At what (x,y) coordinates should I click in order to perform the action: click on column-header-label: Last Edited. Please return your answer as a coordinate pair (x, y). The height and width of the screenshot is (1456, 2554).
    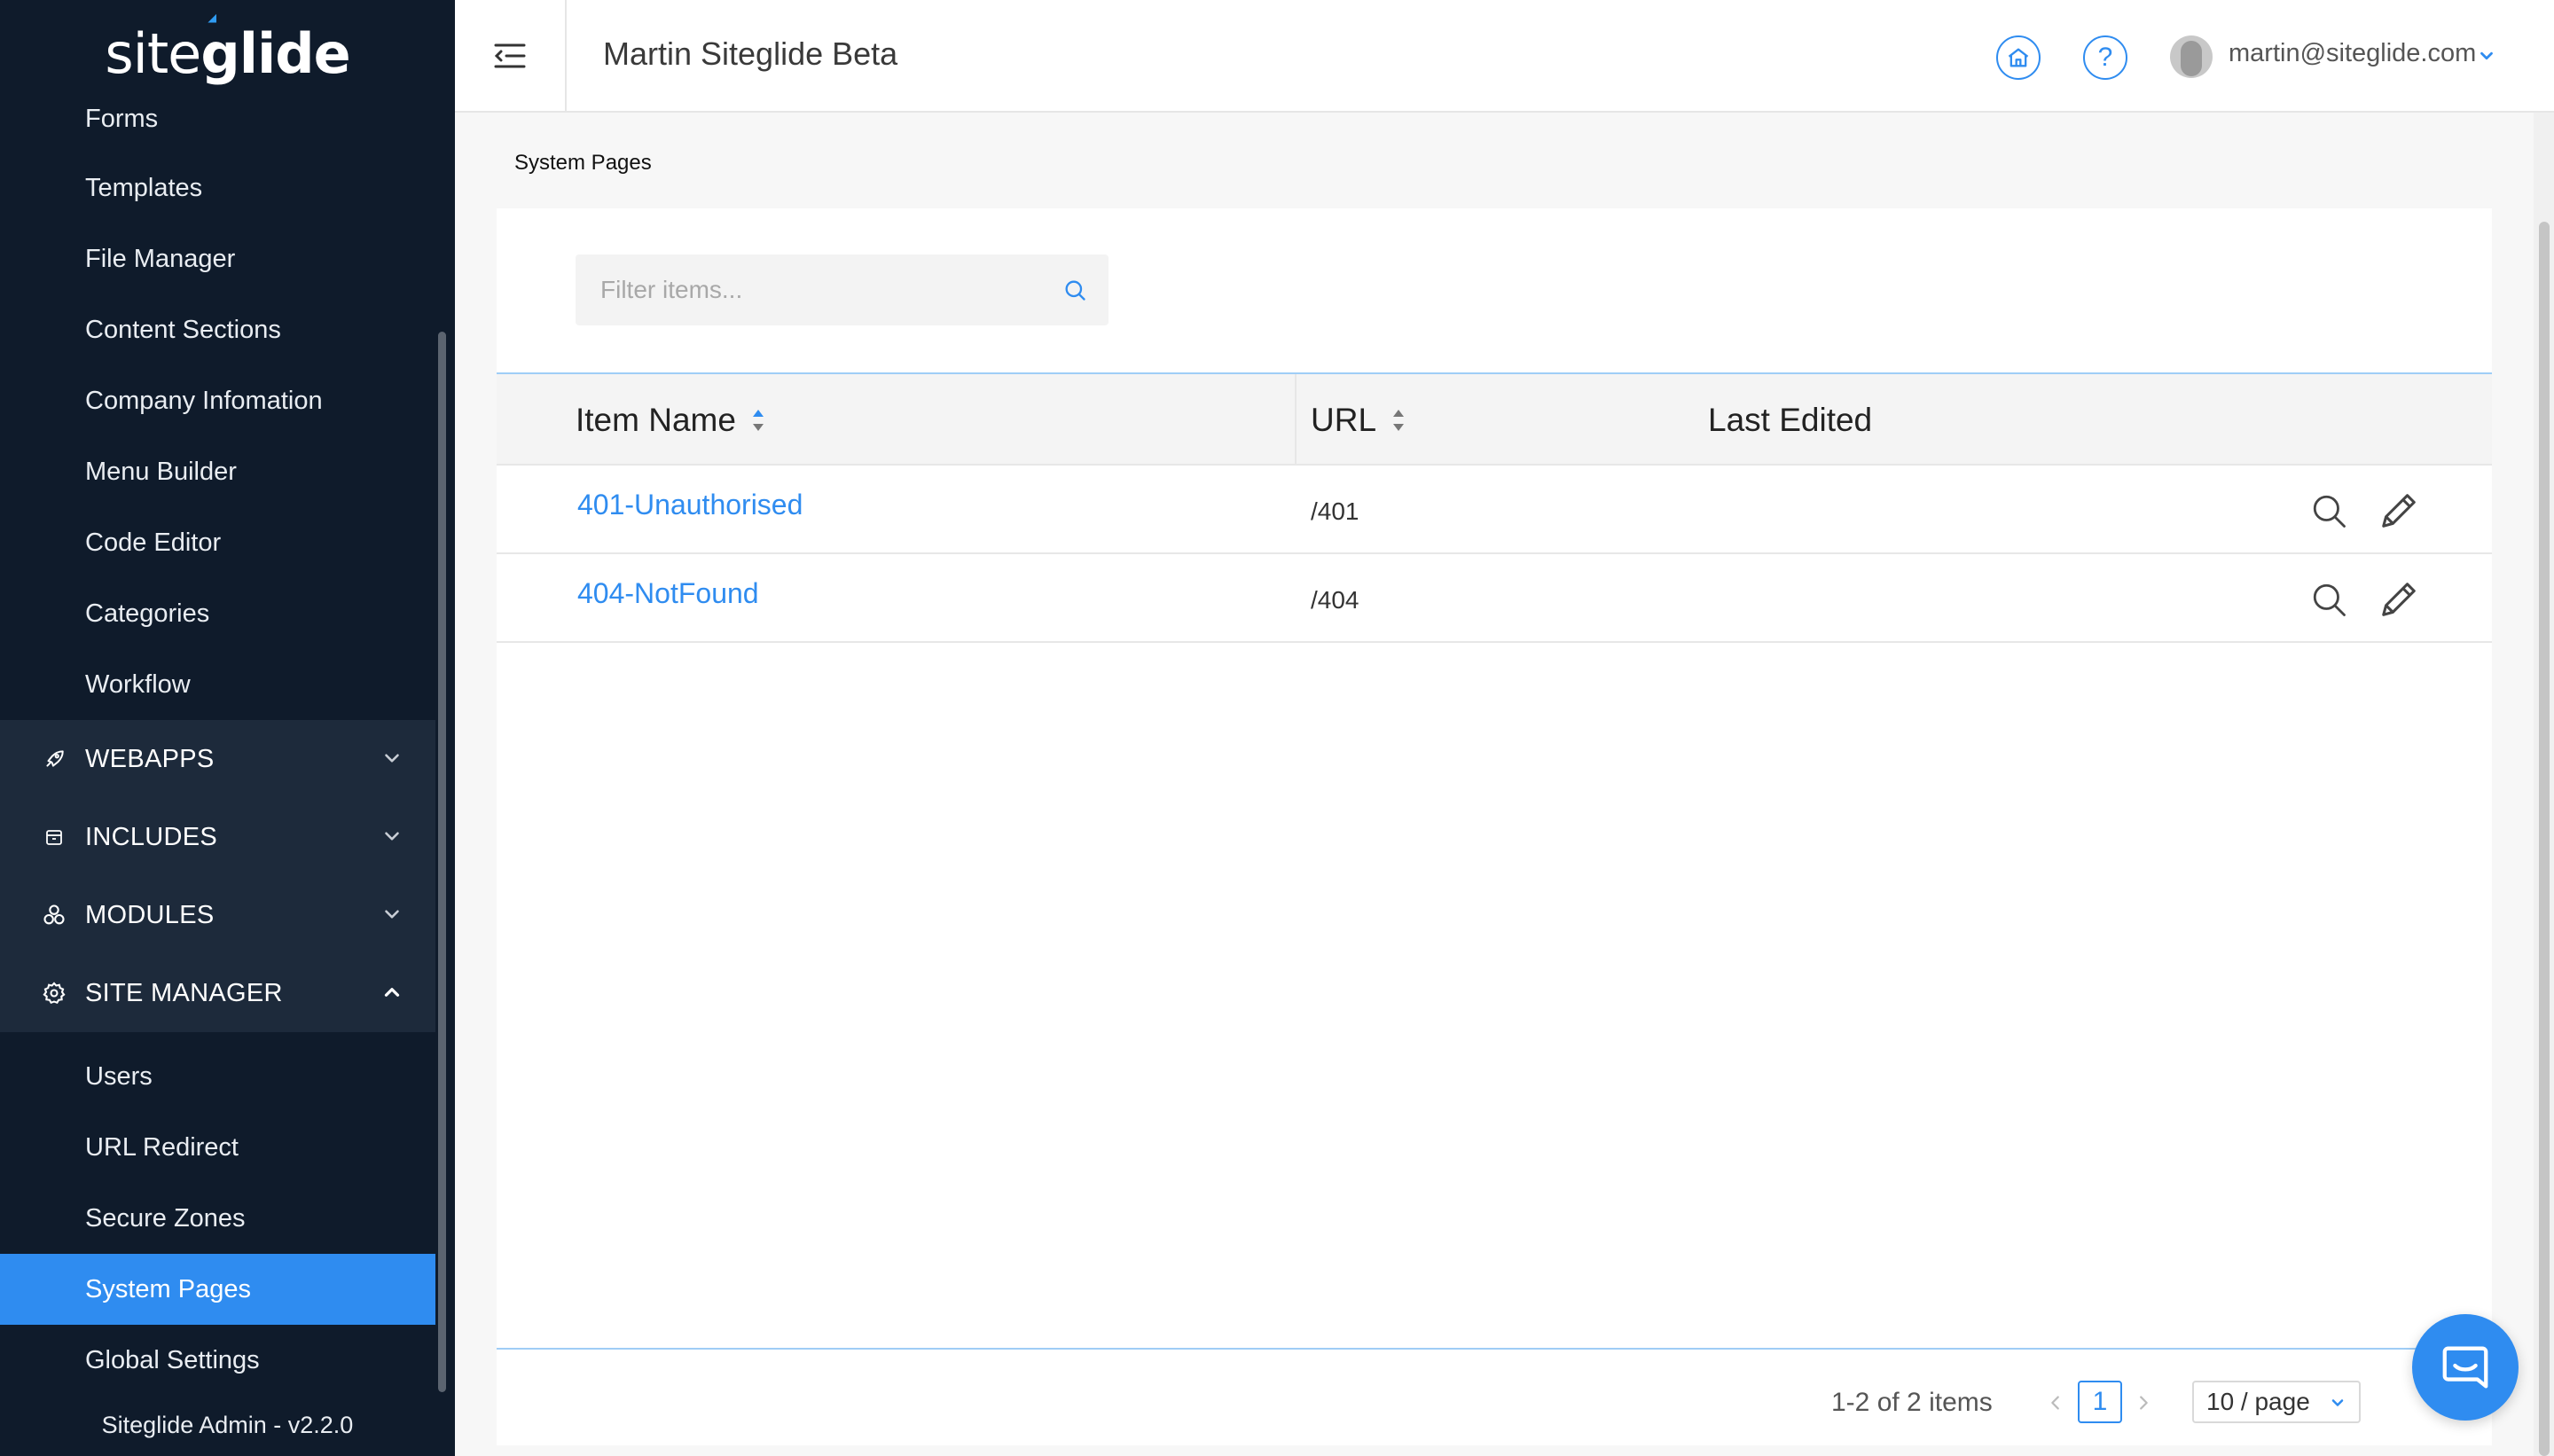
    Looking at the image, I should click on (1790, 419).